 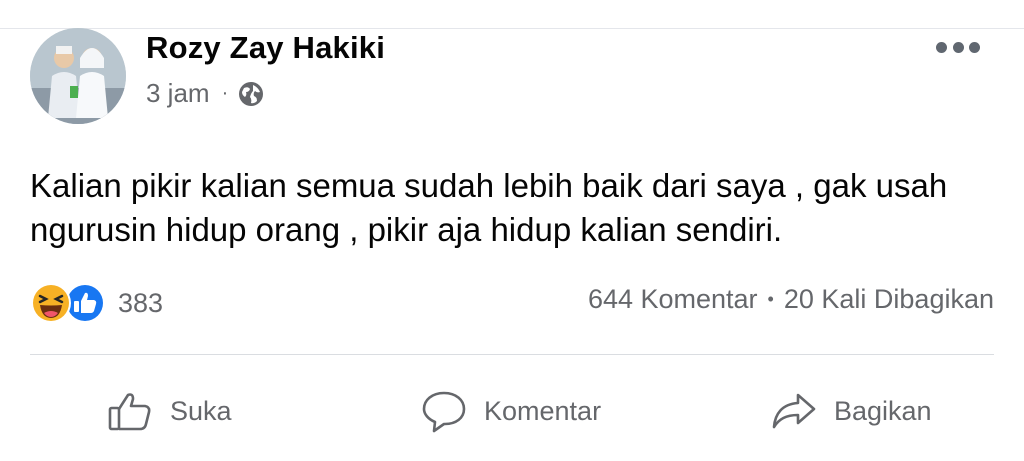 What do you see at coordinates (883, 410) in the screenshot?
I see `share-label: Bagikan` at bounding box center [883, 410].